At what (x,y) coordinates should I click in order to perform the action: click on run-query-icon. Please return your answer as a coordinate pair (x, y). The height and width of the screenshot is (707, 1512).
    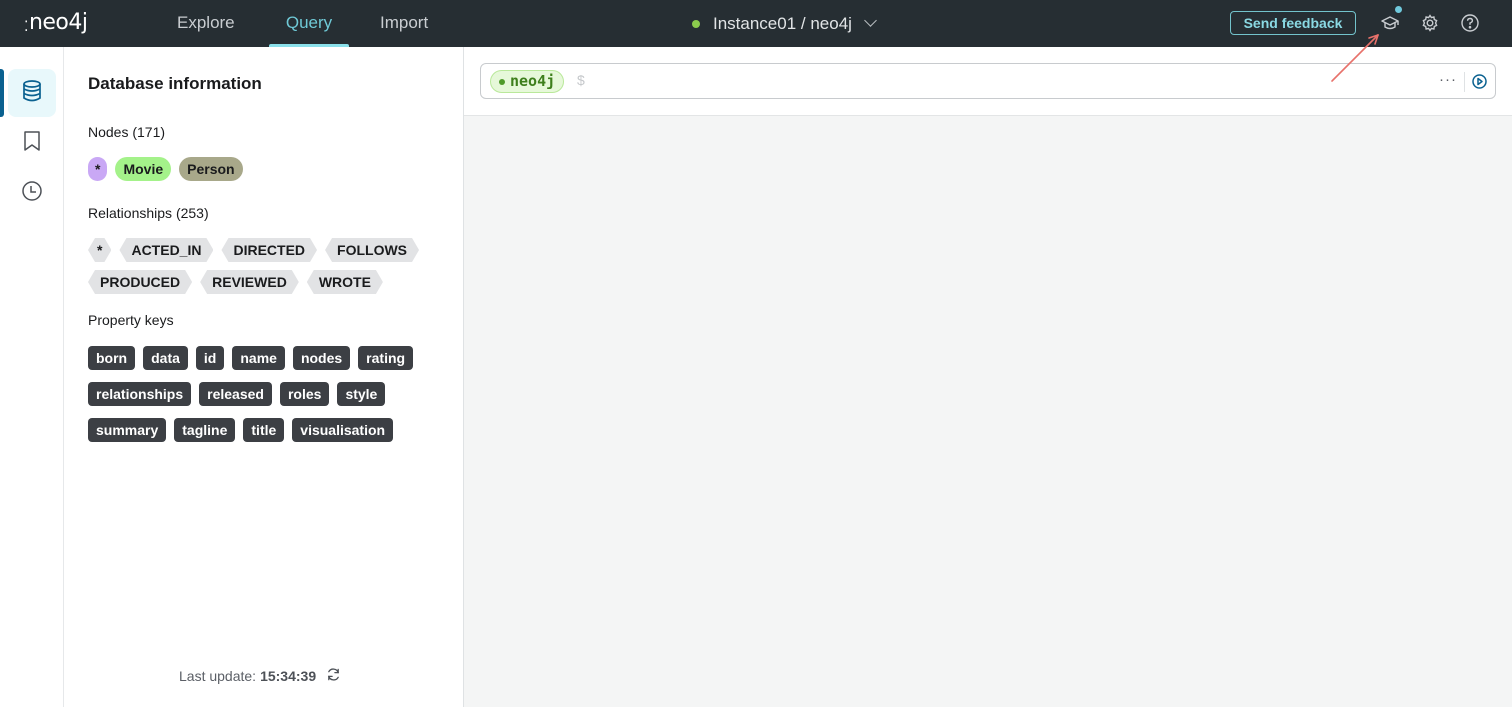
    Looking at the image, I should click on (1479, 81).